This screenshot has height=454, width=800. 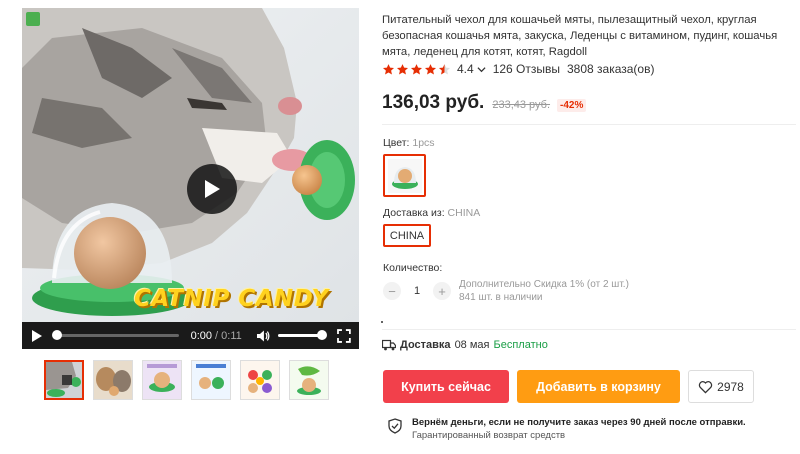 What do you see at coordinates (472, 345) in the screenshot?
I see `delivery-date: 08 мая` at bounding box center [472, 345].